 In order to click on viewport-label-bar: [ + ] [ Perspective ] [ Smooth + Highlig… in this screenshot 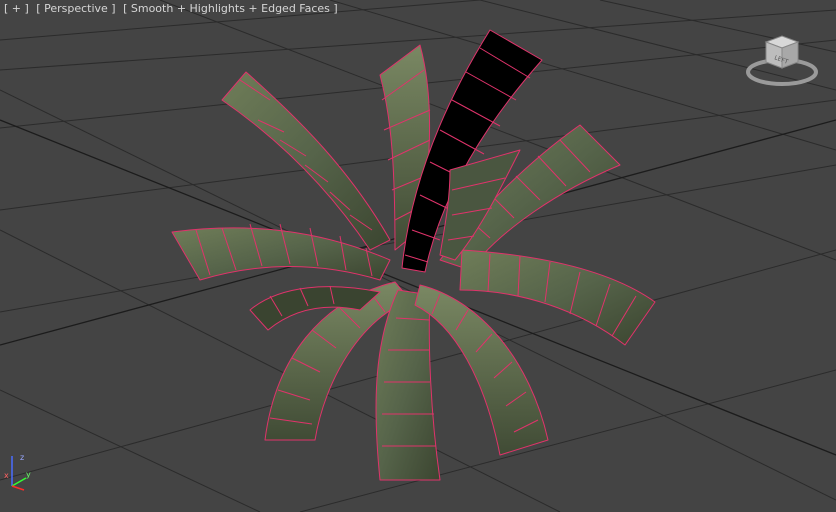, I will do `click(171, 8)`.